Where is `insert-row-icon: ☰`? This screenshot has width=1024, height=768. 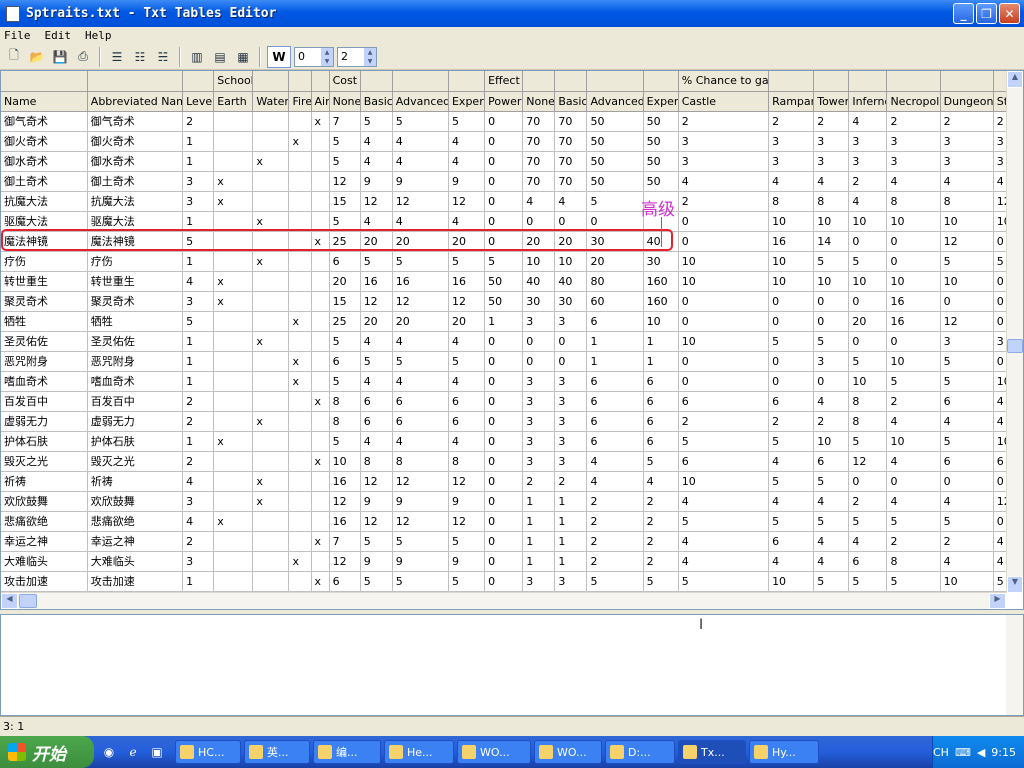 insert-row-icon: ☰ is located at coordinates (117, 57).